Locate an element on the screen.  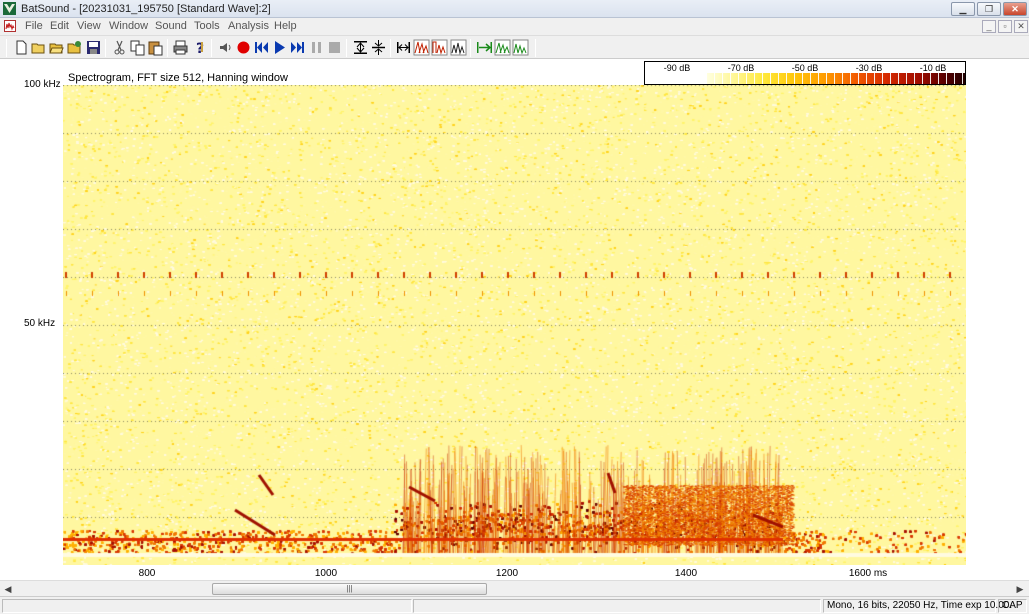
status-info: Mono, 16 bits, 22050 Hz, Time exp 10.00. is located at coordinates (920, 605).